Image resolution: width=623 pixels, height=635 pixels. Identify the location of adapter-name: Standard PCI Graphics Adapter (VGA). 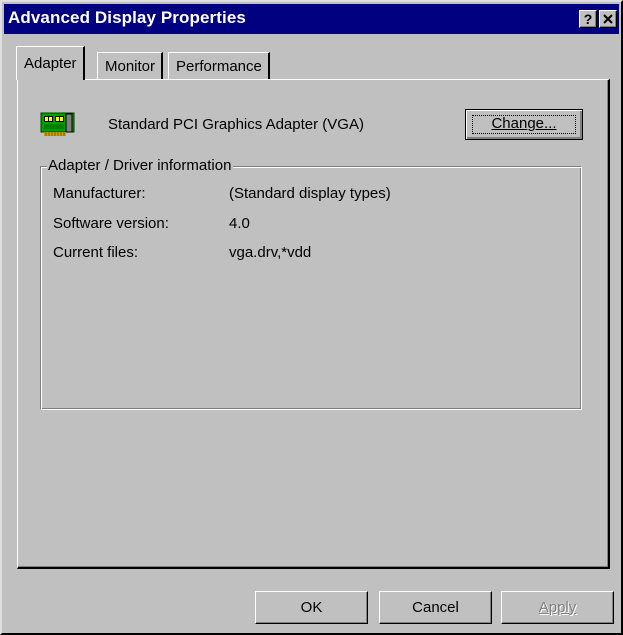
(236, 124).